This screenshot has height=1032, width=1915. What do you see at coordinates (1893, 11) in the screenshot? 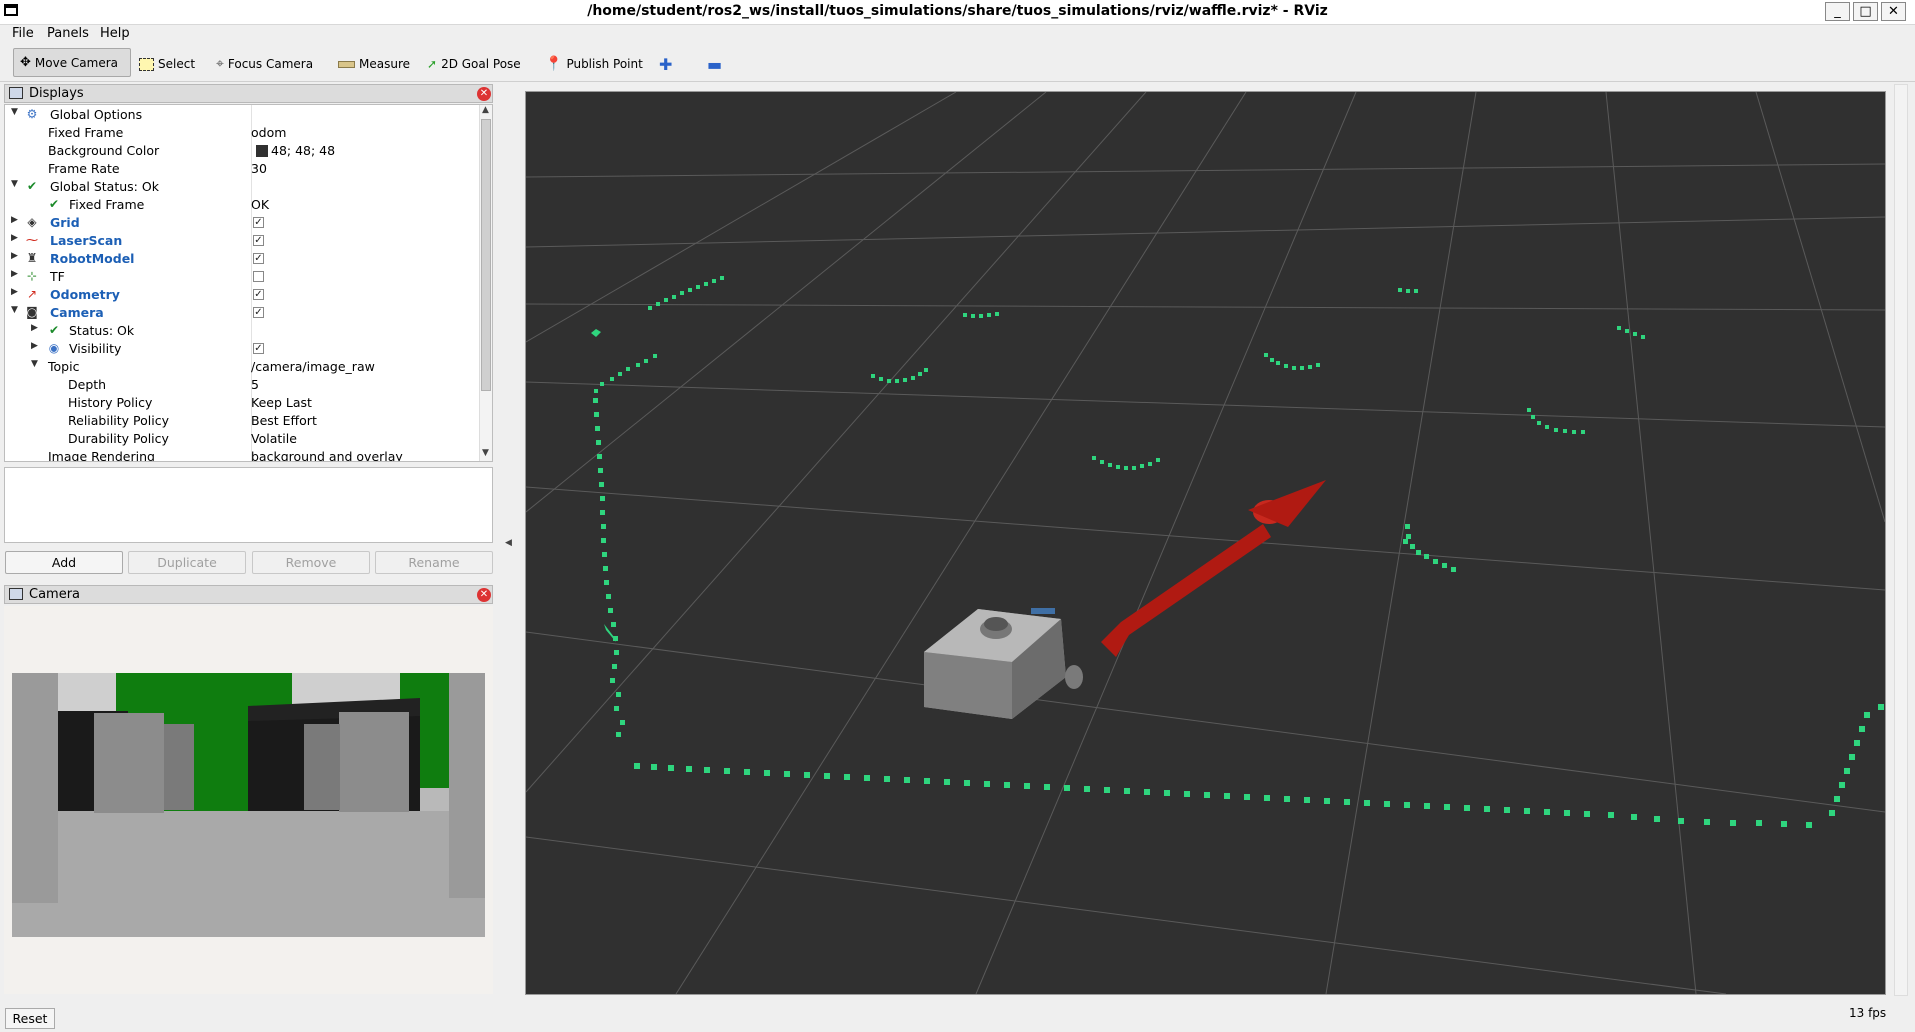
I see `close-button: ✕` at bounding box center [1893, 11].